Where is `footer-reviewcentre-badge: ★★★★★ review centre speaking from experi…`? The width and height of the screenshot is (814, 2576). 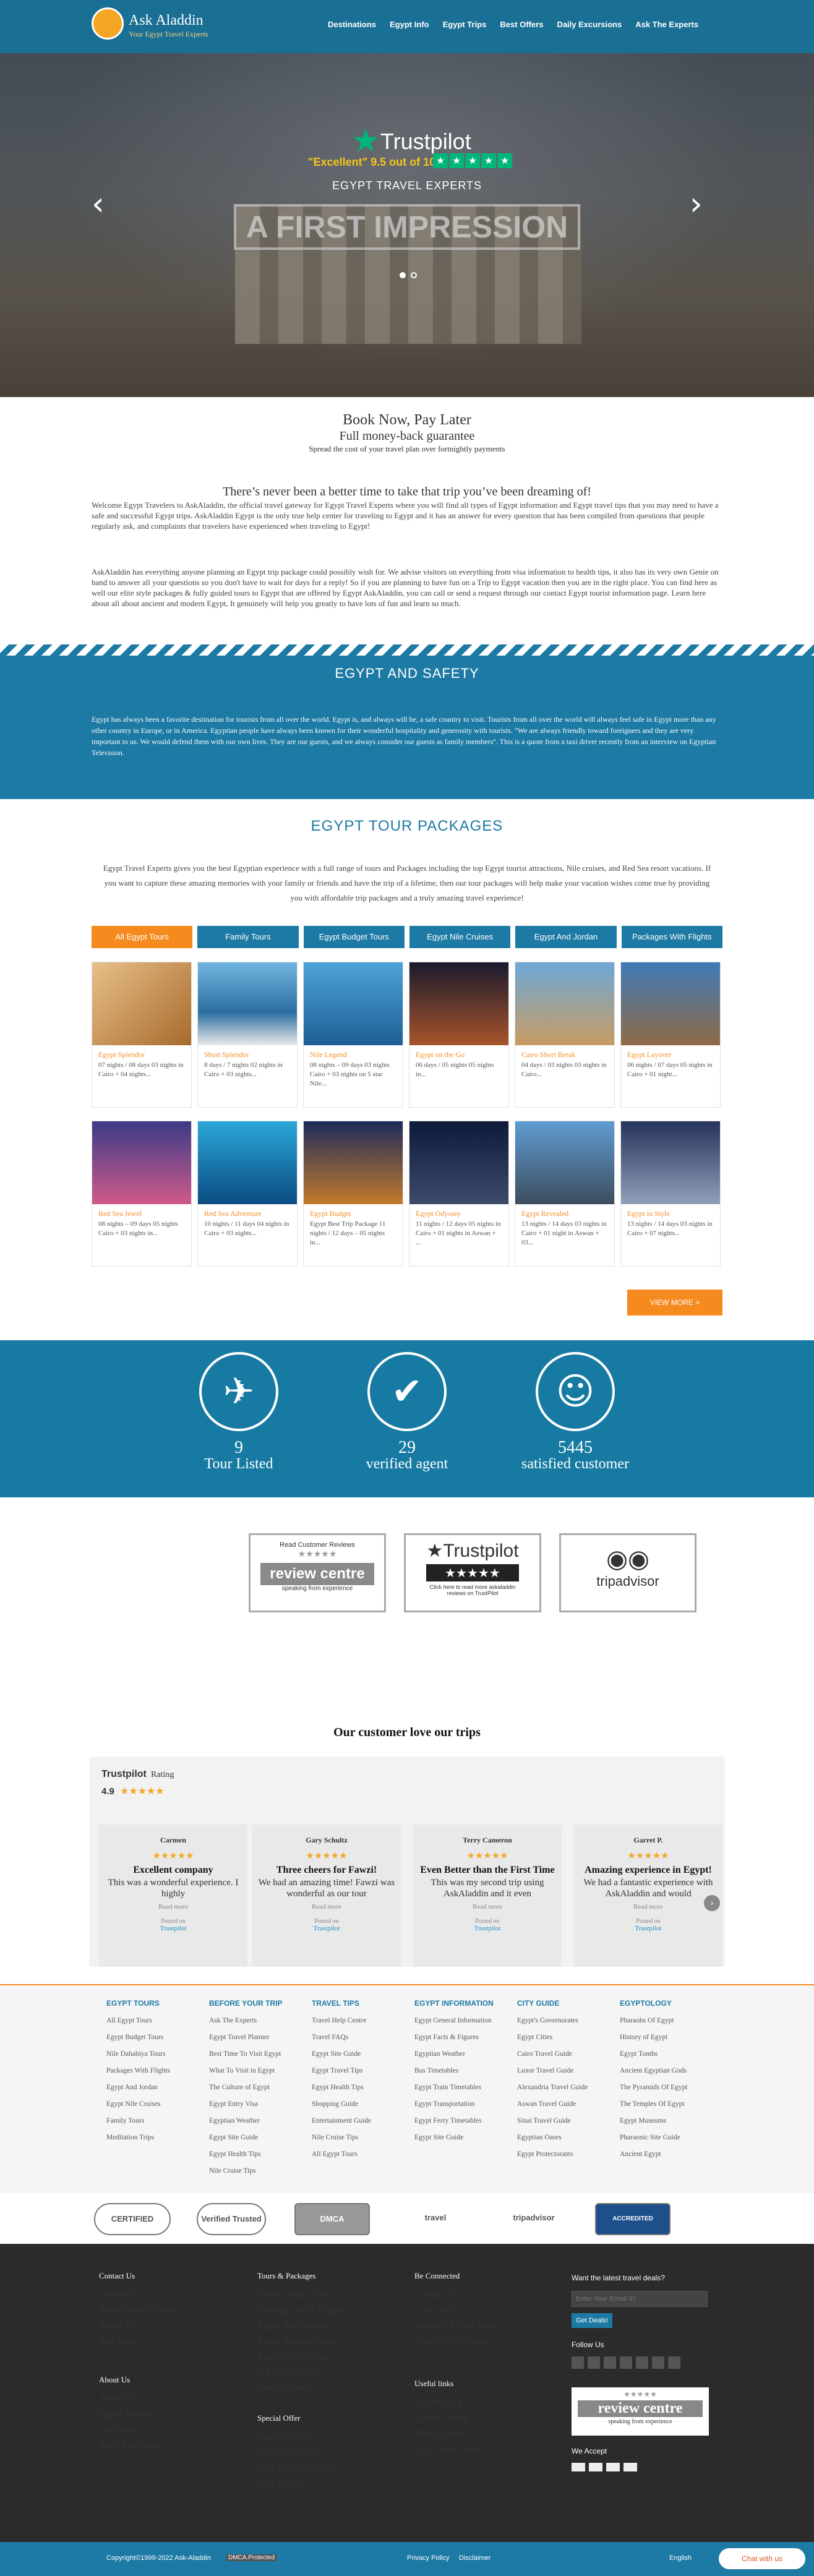 footer-reviewcentre-badge: ★★★★★ review centre speaking from experi… is located at coordinates (641, 2411).